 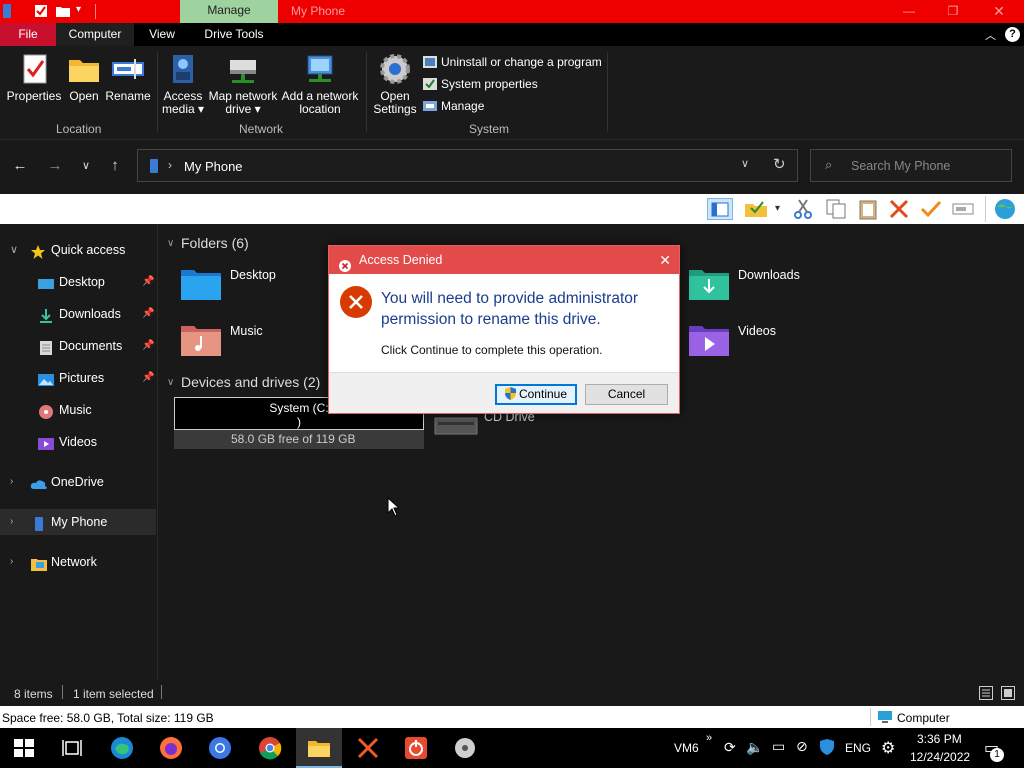 I want to click on folder-videos: Videos, so click(x=768, y=344).